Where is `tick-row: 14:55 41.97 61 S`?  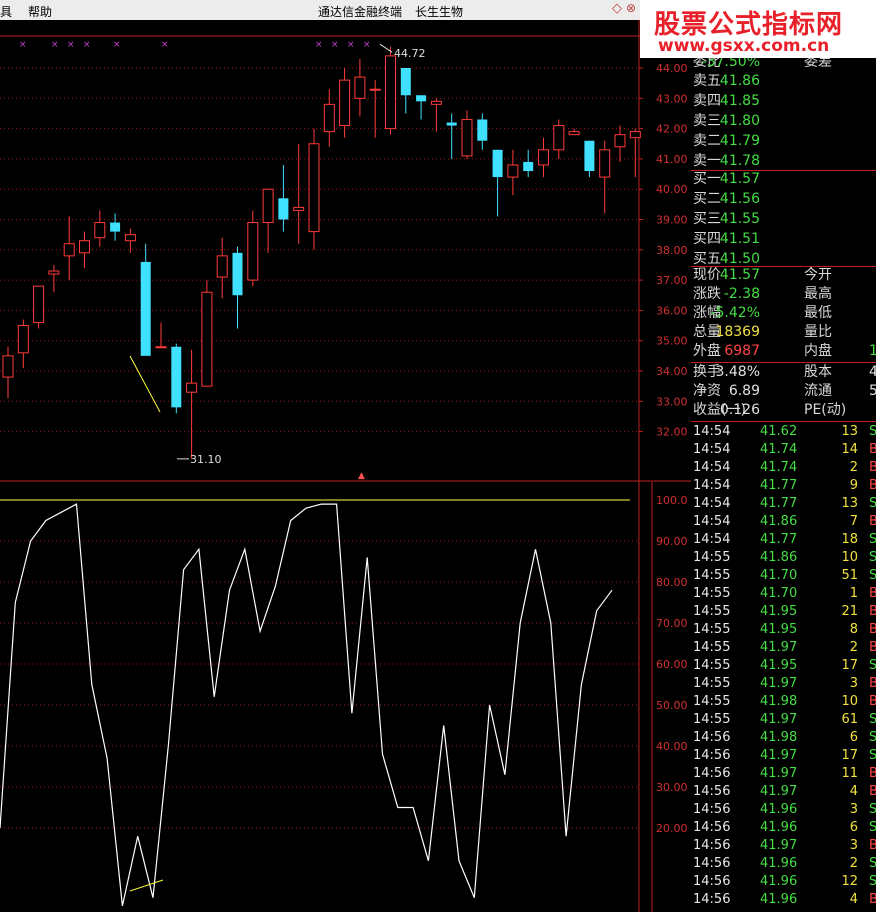
tick-row: 14:55 41.97 61 S is located at coordinates (783, 720).